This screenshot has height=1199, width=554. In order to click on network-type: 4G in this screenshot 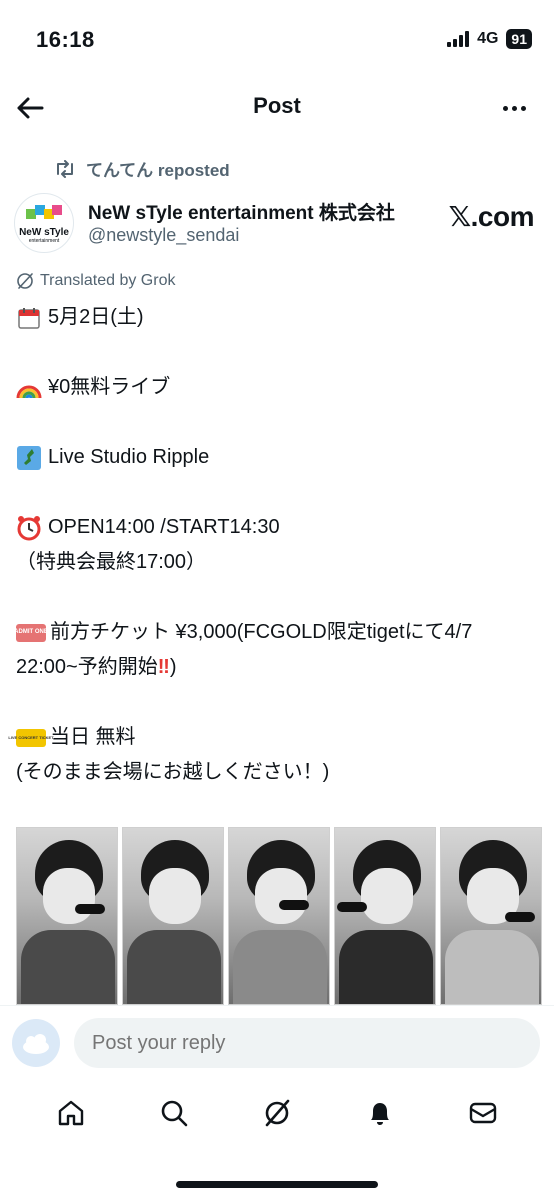, I will do `click(488, 38)`.